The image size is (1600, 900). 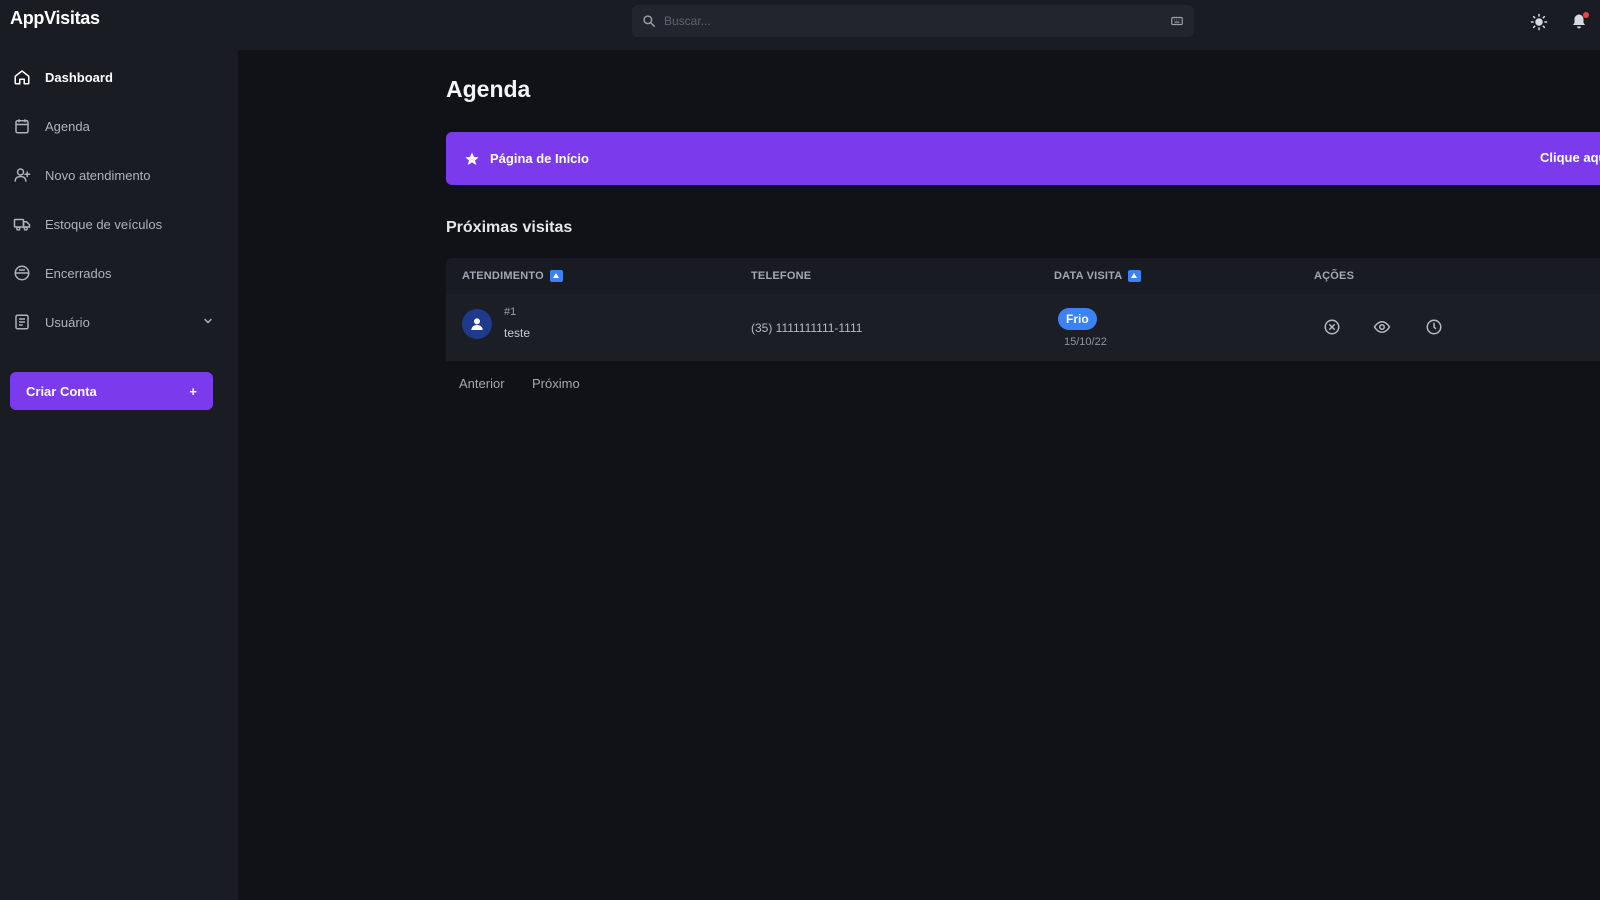 What do you see at coordinates (807, 328) in the screenshot?
I see `row-phone: (35) 1111111111-1111` at bounding box center [807, 328].